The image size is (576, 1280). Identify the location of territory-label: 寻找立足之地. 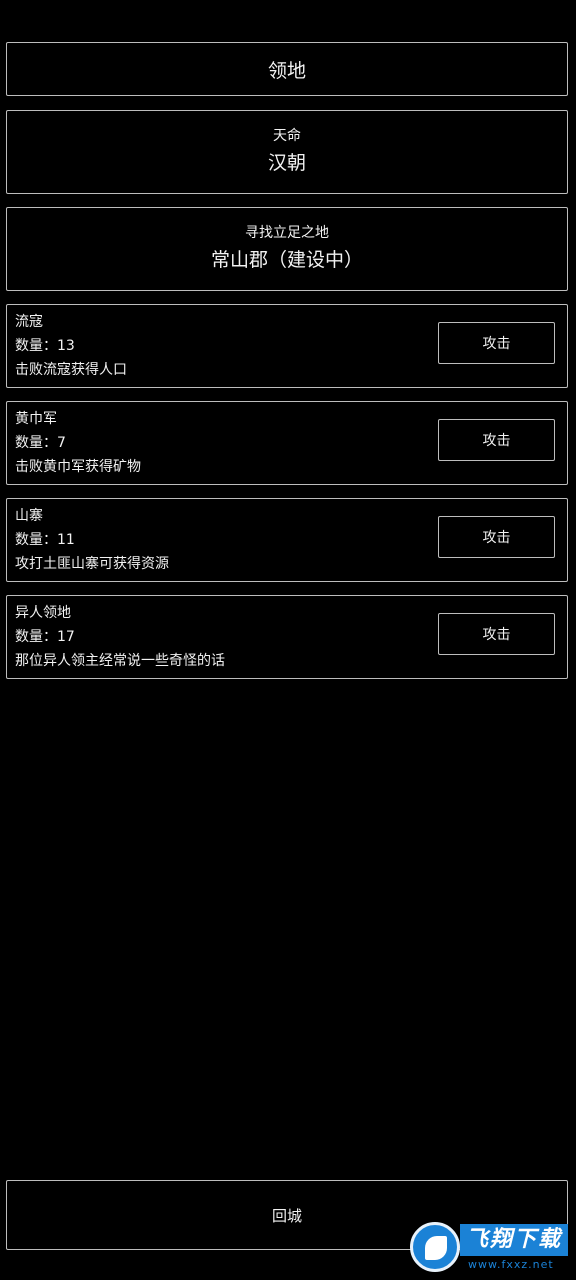
(287, 233).